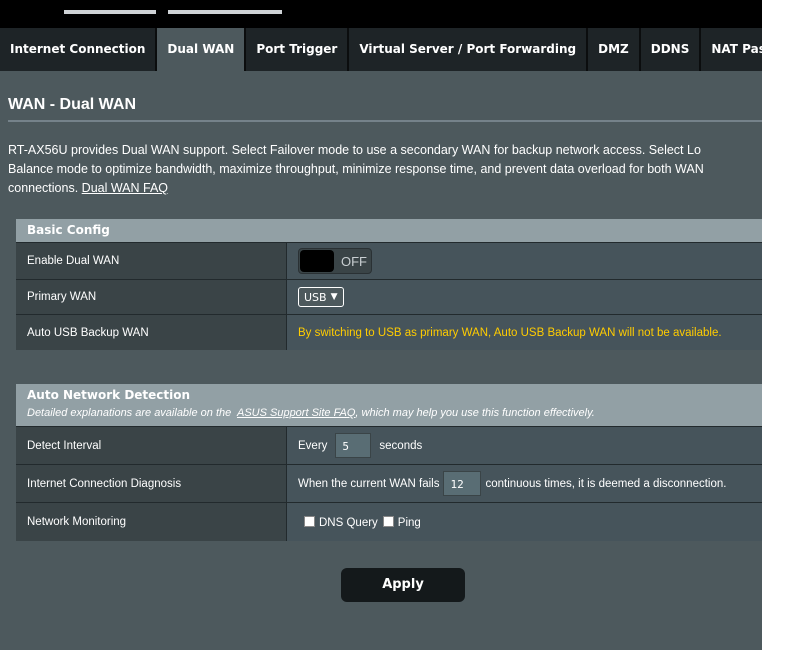  I want to click on interval-suffix: seconds, so click(401, 445).